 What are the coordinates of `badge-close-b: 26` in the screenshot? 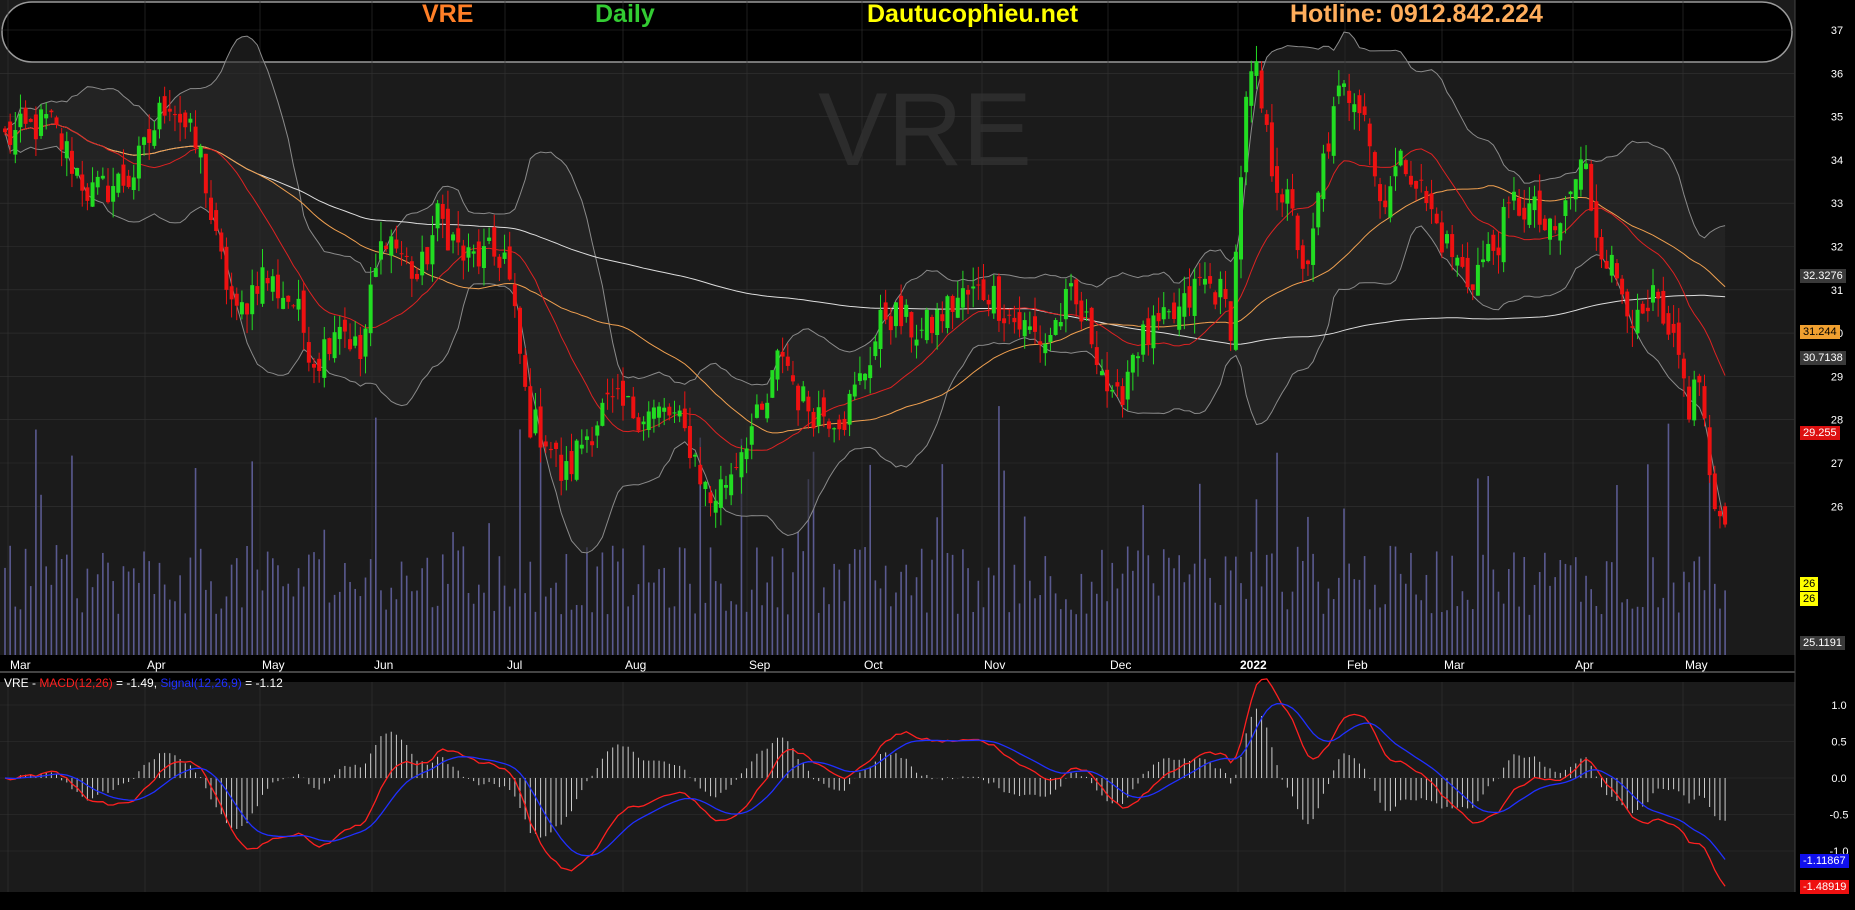 It's located at (1809, 599).